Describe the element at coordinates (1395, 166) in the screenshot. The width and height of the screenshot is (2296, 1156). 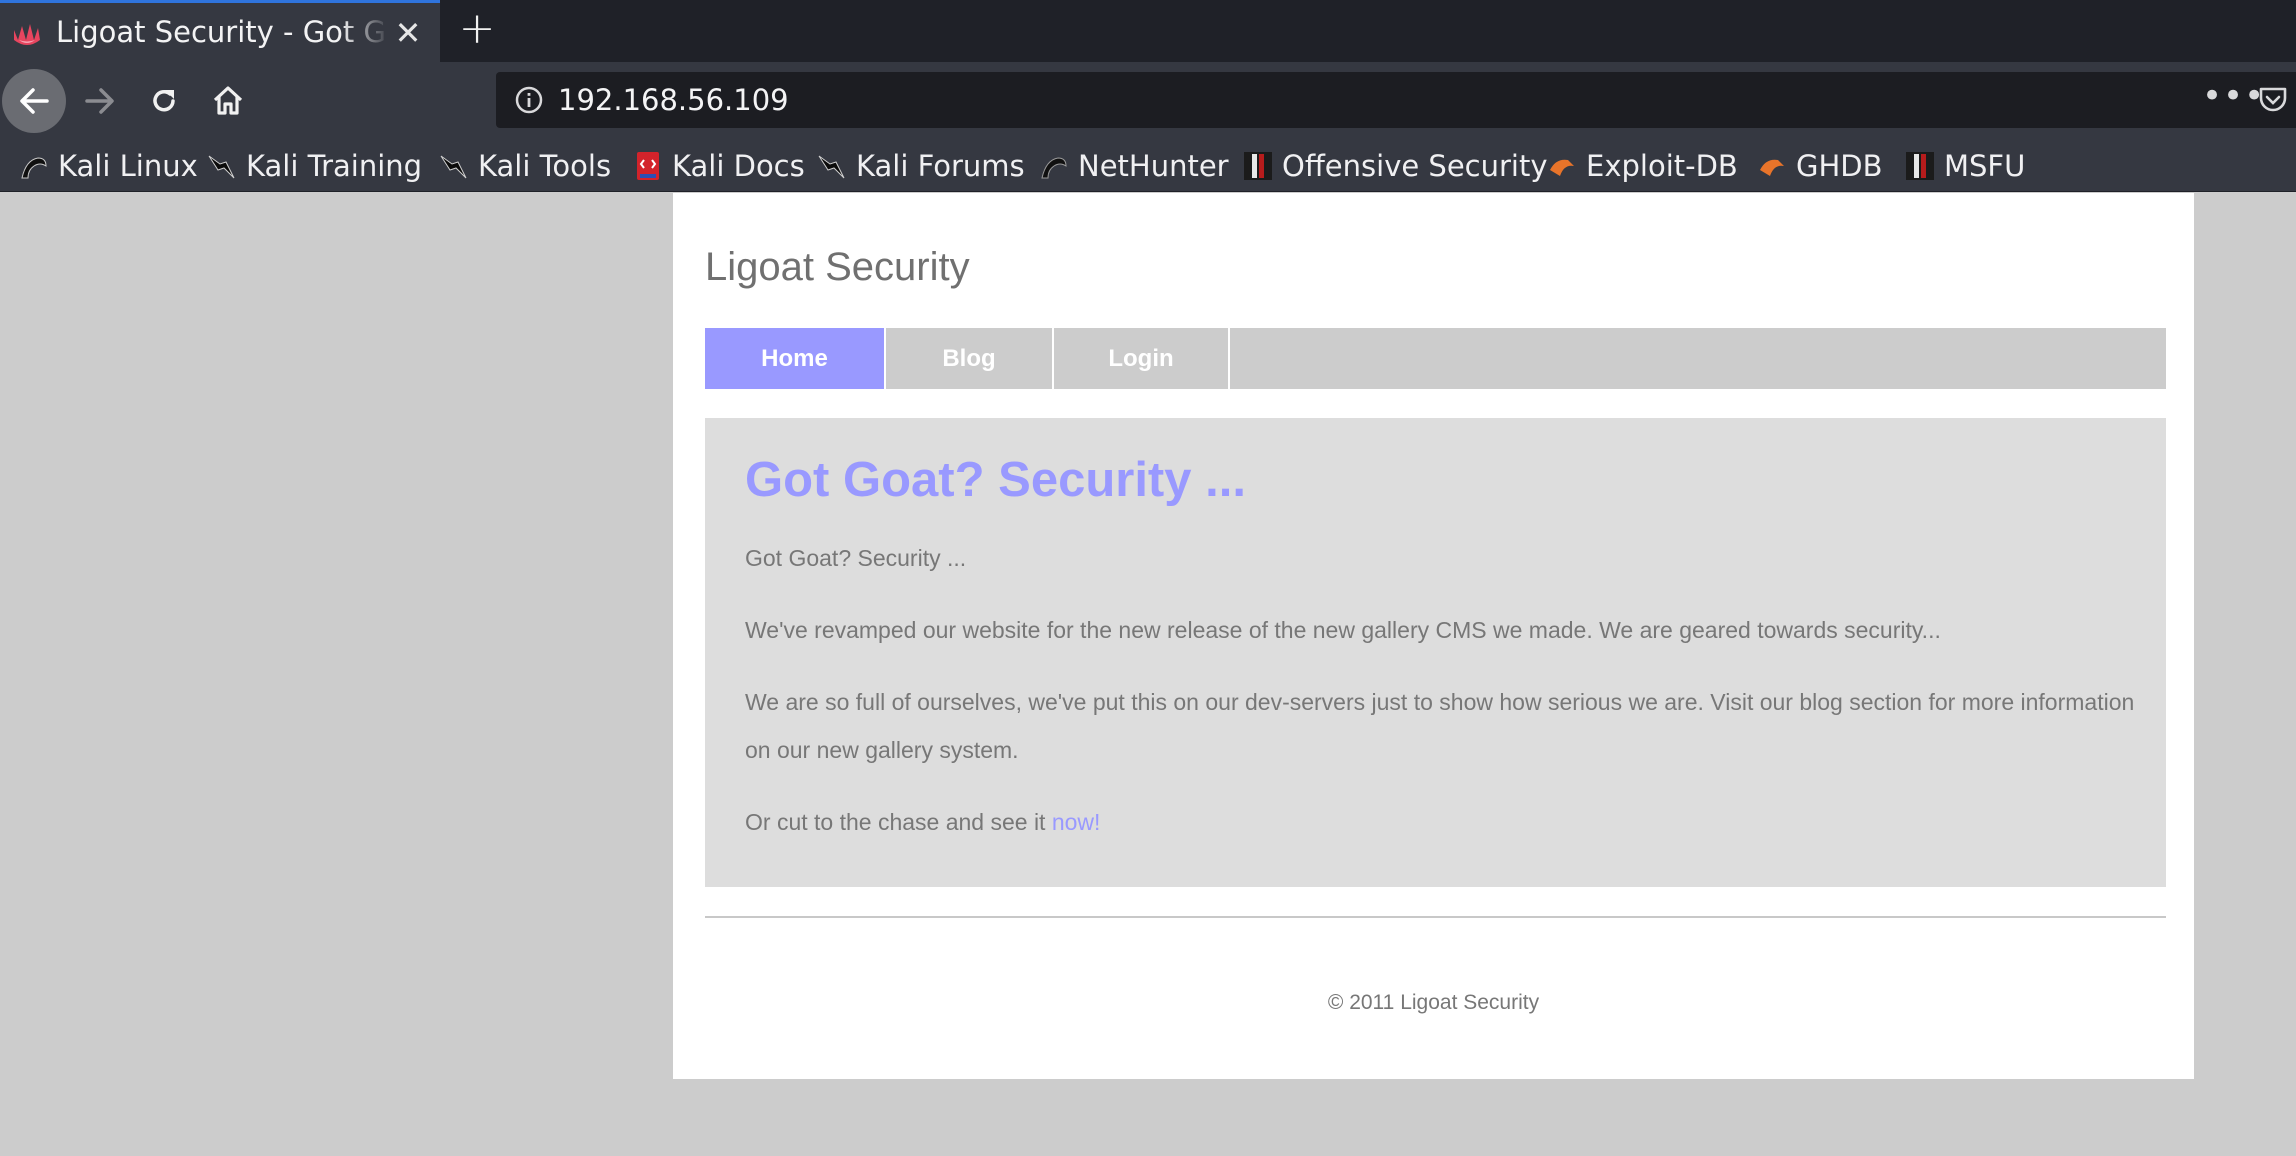
I see `bookmark-offensive-security: Offensive Security` at that location.